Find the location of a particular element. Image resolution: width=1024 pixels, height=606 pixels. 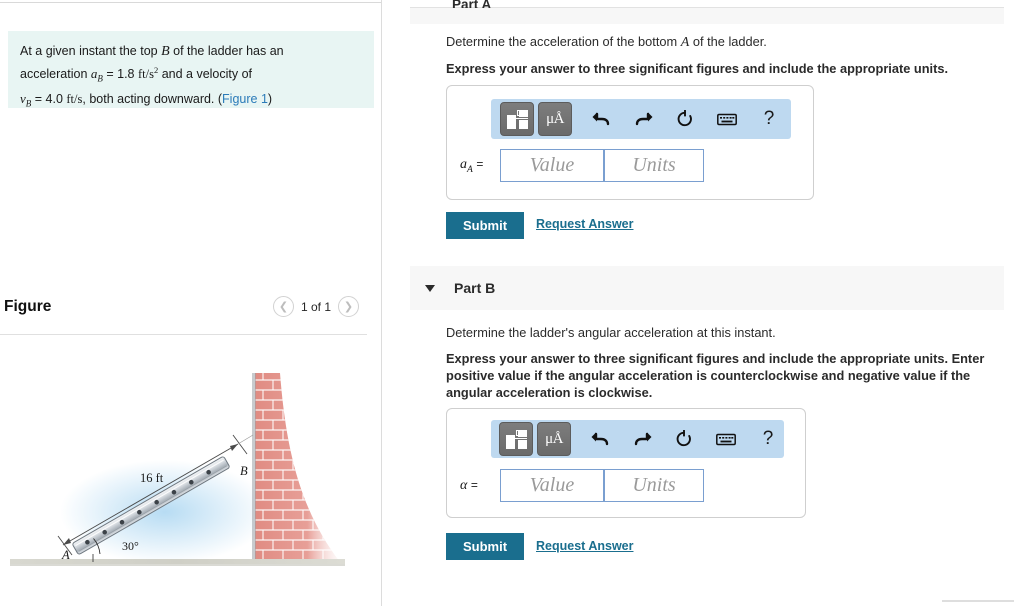

part-b-header: Part B is located at coordinates (707, 288).